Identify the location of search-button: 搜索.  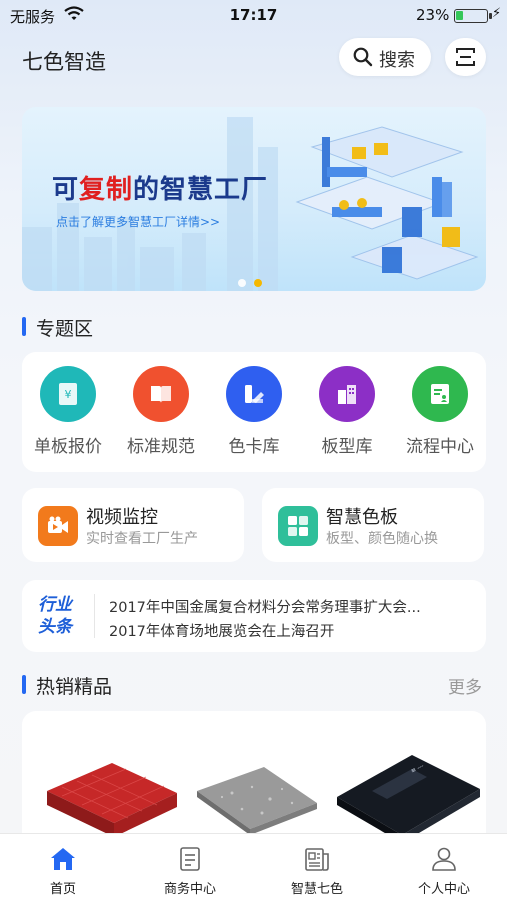
(385, 57).